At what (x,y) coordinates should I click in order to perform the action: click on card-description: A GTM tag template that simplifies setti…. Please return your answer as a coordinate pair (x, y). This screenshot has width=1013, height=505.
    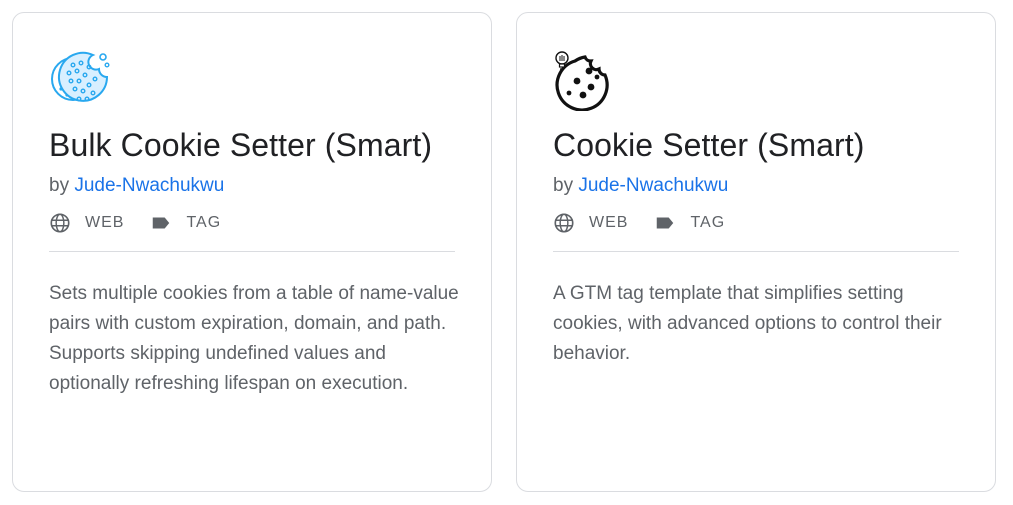
    Looking at the image, I should click on (747, 323).